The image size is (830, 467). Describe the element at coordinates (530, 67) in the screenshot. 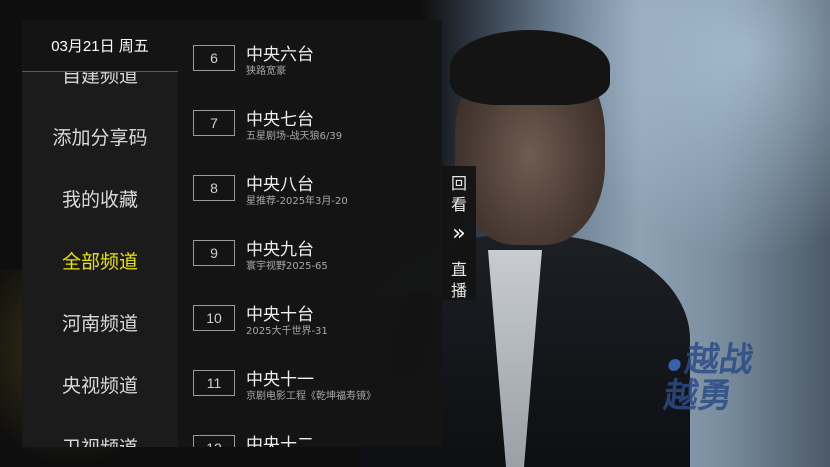

I see `presenter-hair` at that location.